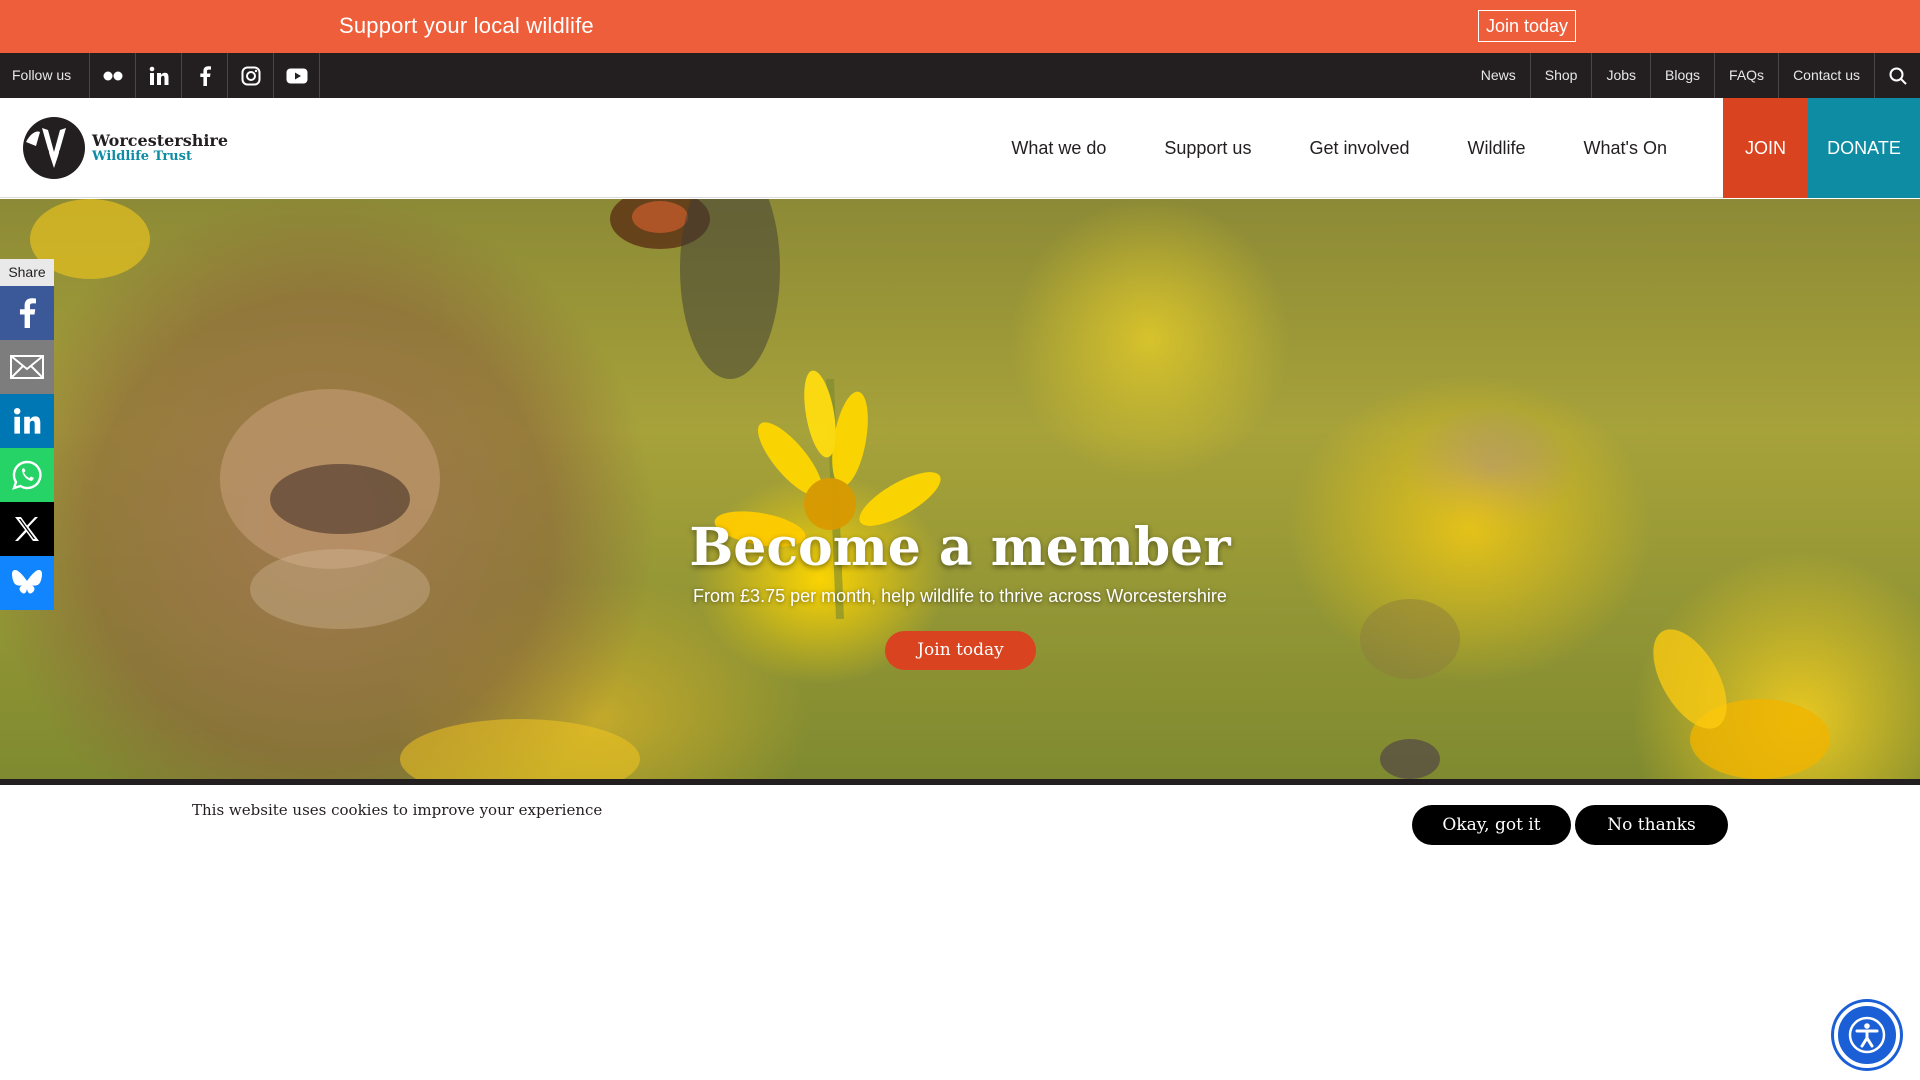 This screenshot has width=1920, height=1080. Describe the element at coordinates (1560, 75) in the screenshot. I see `utility-link-shop: Shop` at that location.